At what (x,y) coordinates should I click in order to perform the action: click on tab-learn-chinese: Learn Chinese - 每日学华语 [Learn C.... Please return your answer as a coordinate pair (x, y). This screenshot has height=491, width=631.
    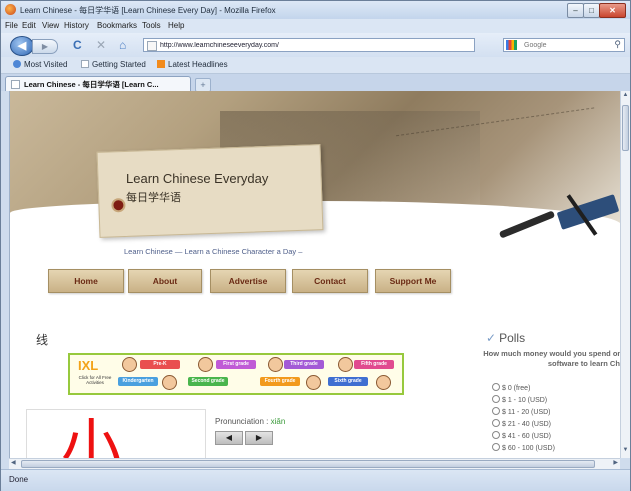
    Looking at the image, I should click on (98, 83).